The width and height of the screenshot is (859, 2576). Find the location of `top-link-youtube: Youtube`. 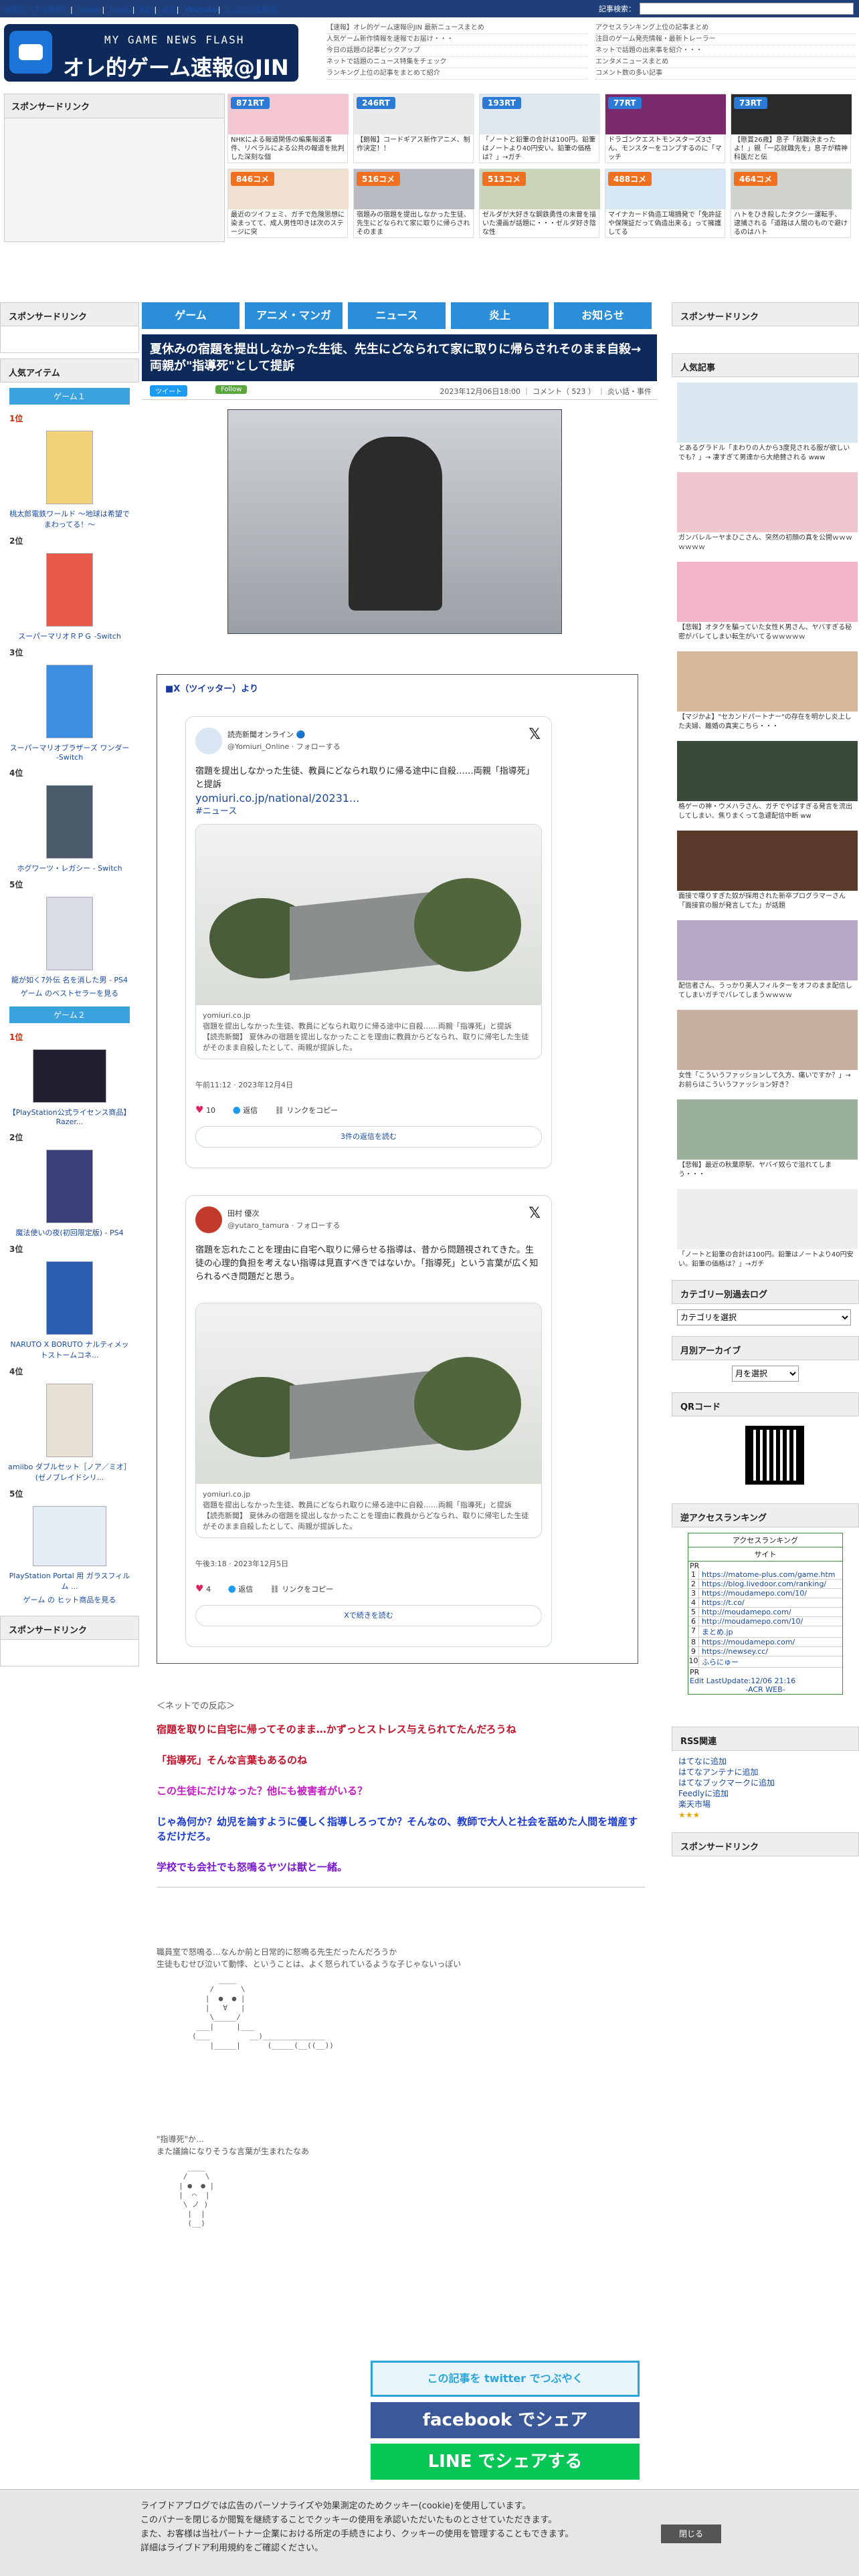

top-link-youtube: Youtube is located at coordinates (201, 9).